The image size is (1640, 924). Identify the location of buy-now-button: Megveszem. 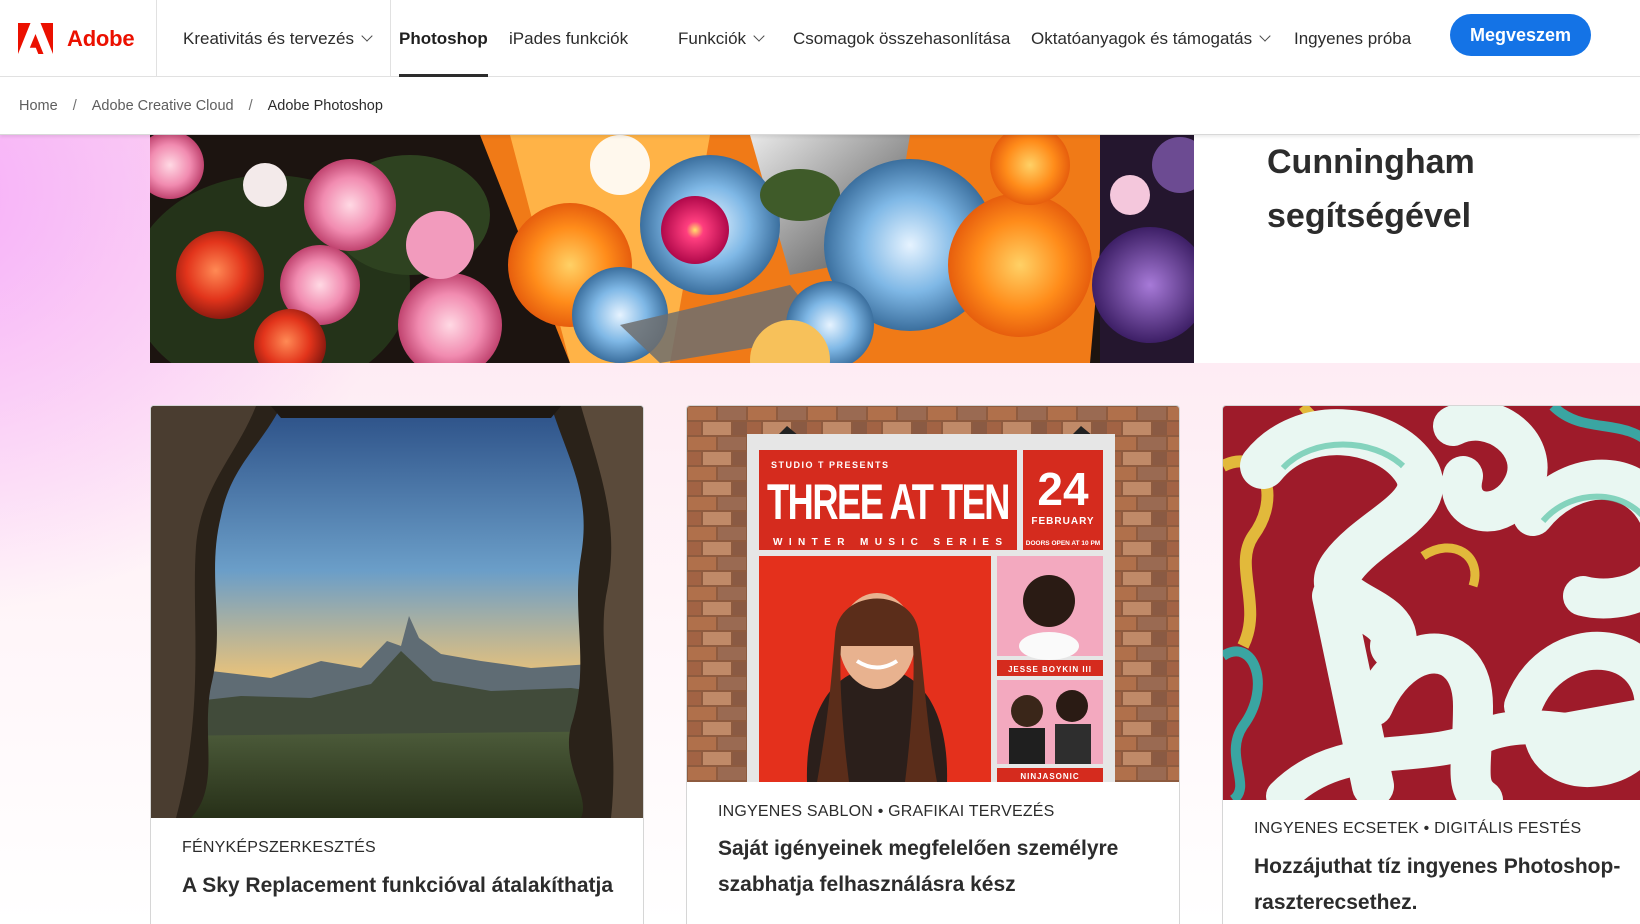
(1520, 35).